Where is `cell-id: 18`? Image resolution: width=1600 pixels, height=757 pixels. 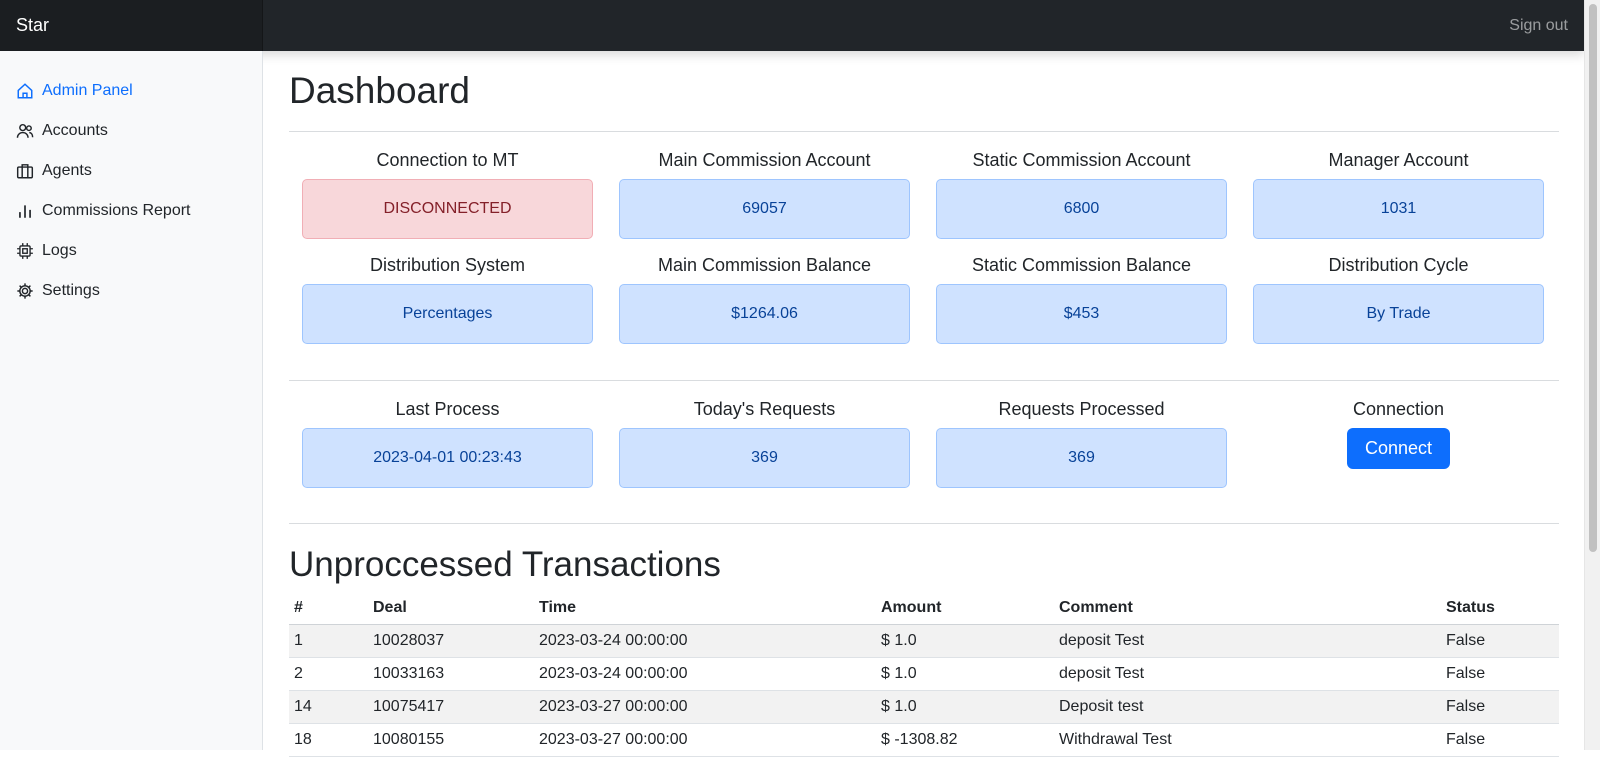
cell-id: 18 is located at coordinates (328, 740).